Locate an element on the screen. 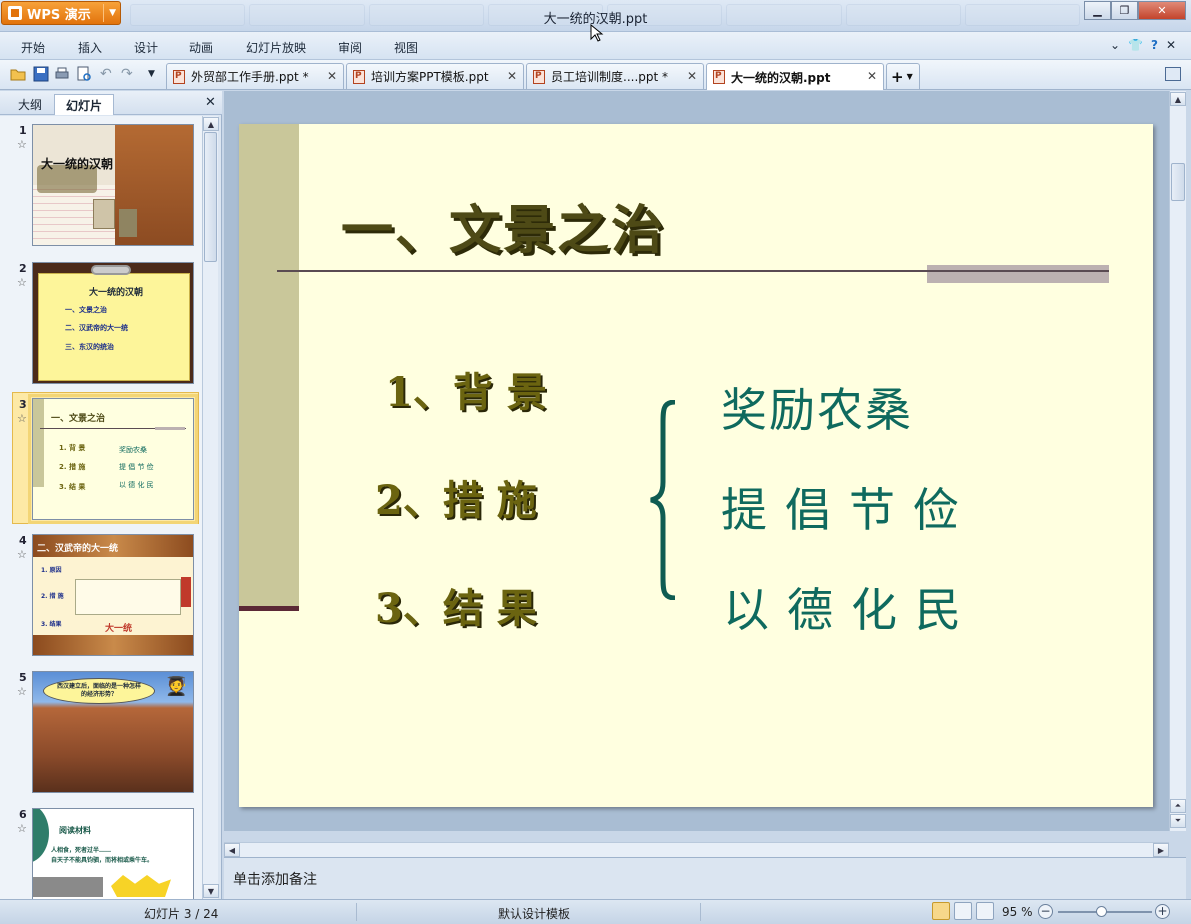 This screenshot has width=1191, height=924. scroll-down-icon: ▼ is located at coordinates (211, 891).